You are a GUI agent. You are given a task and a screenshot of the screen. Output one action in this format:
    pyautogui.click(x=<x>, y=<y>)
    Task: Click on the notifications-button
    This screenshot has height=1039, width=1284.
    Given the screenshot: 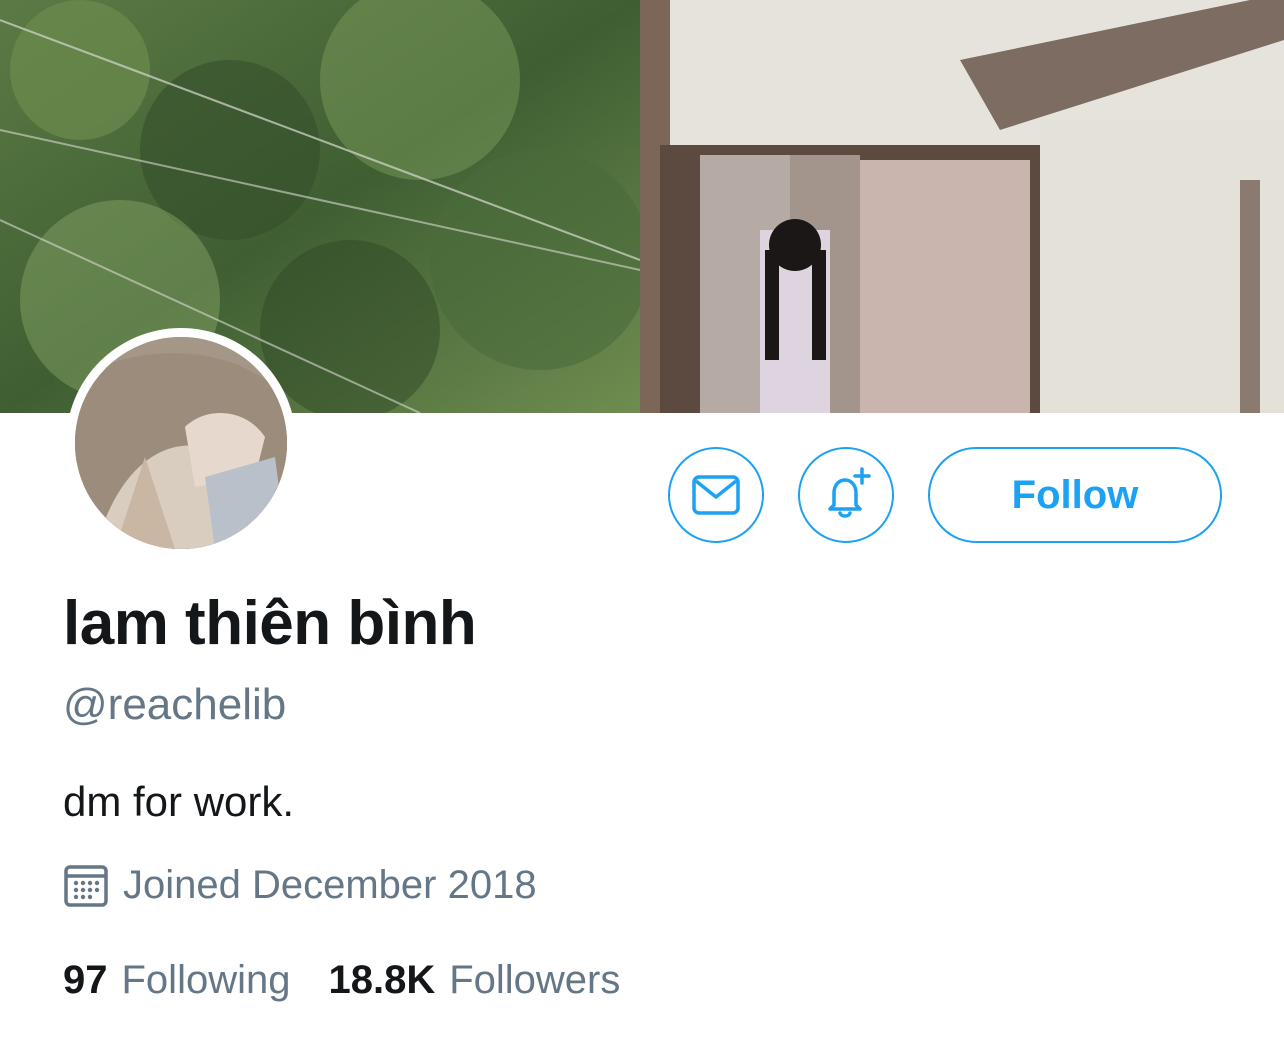 What is the action you would take?
    pyautogui.click(x=846, y=495)
    